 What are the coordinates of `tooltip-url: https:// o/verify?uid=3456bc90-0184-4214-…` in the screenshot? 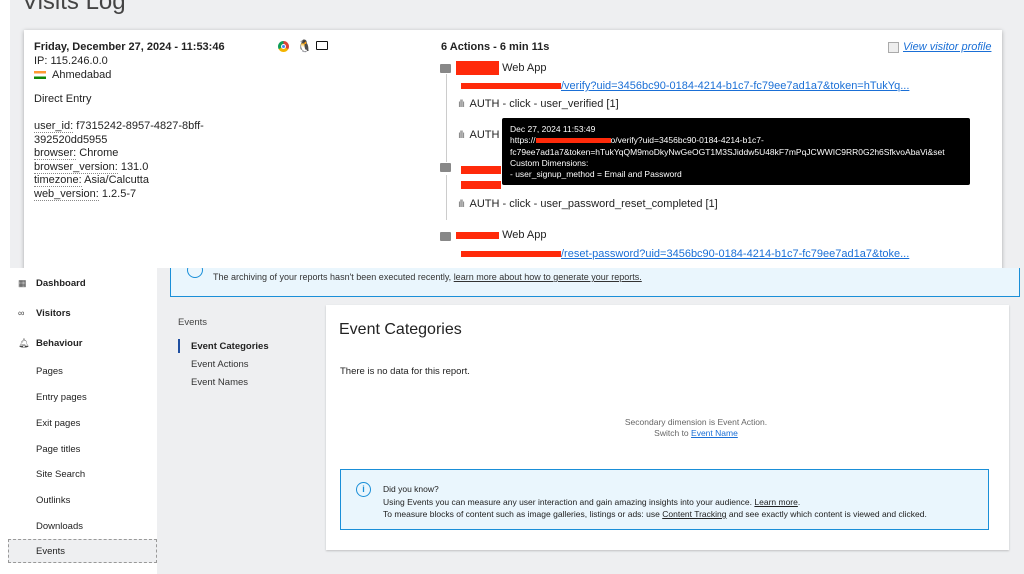 It's located at (736, 140).